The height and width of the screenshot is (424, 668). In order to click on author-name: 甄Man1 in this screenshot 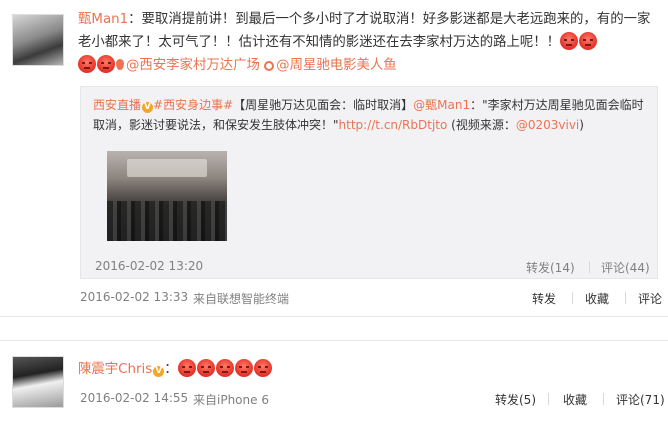, I will do `click(103, 19)`.